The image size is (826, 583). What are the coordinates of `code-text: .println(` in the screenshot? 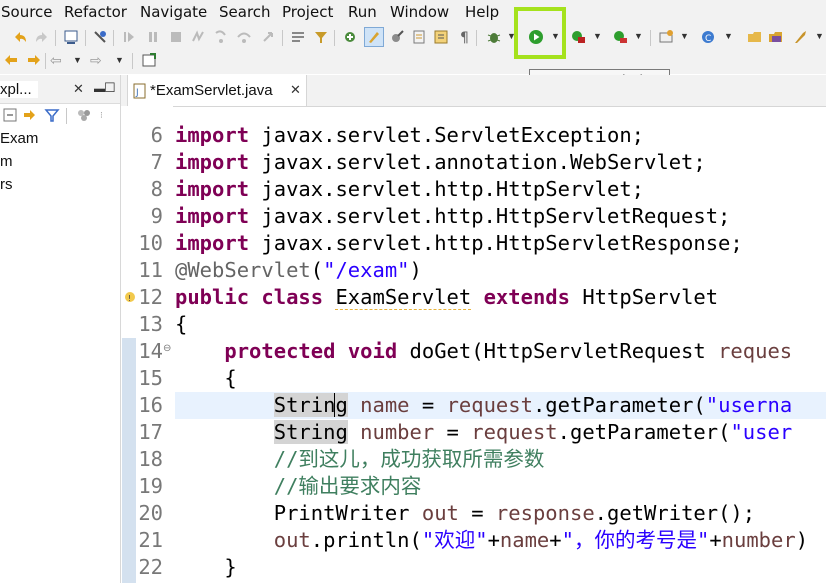 It's located at (366, 540).